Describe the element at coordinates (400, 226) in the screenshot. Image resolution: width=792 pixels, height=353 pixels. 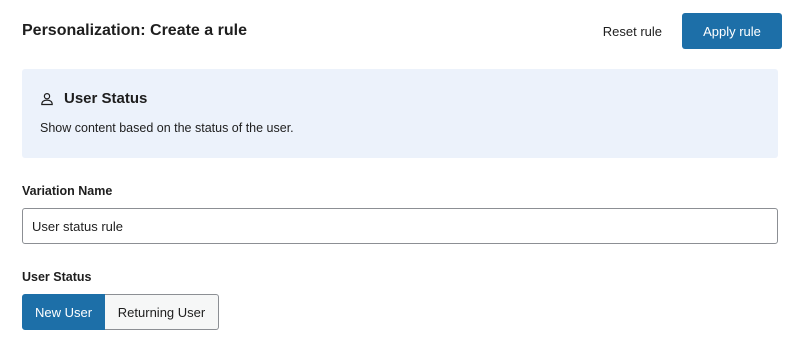
I see `variation-name-input` at that location.